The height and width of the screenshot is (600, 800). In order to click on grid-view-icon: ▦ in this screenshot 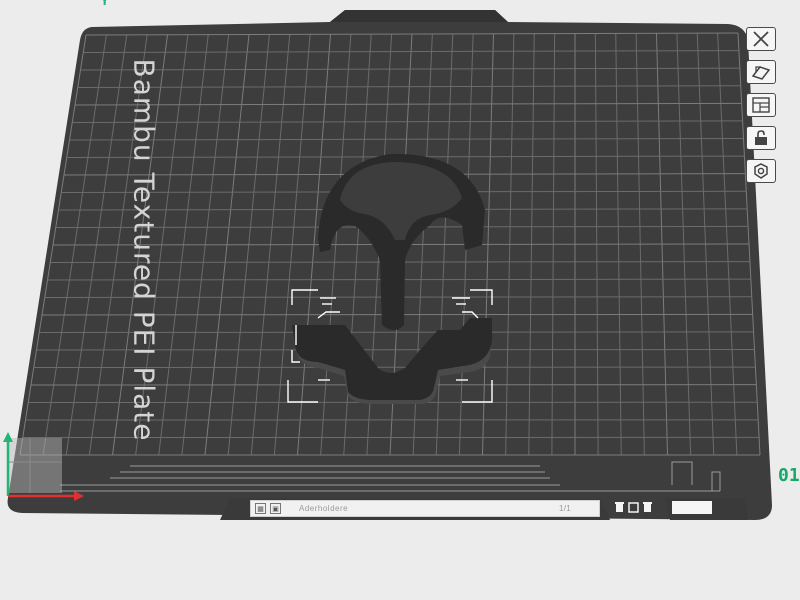, I will do `click(260, 508)`.